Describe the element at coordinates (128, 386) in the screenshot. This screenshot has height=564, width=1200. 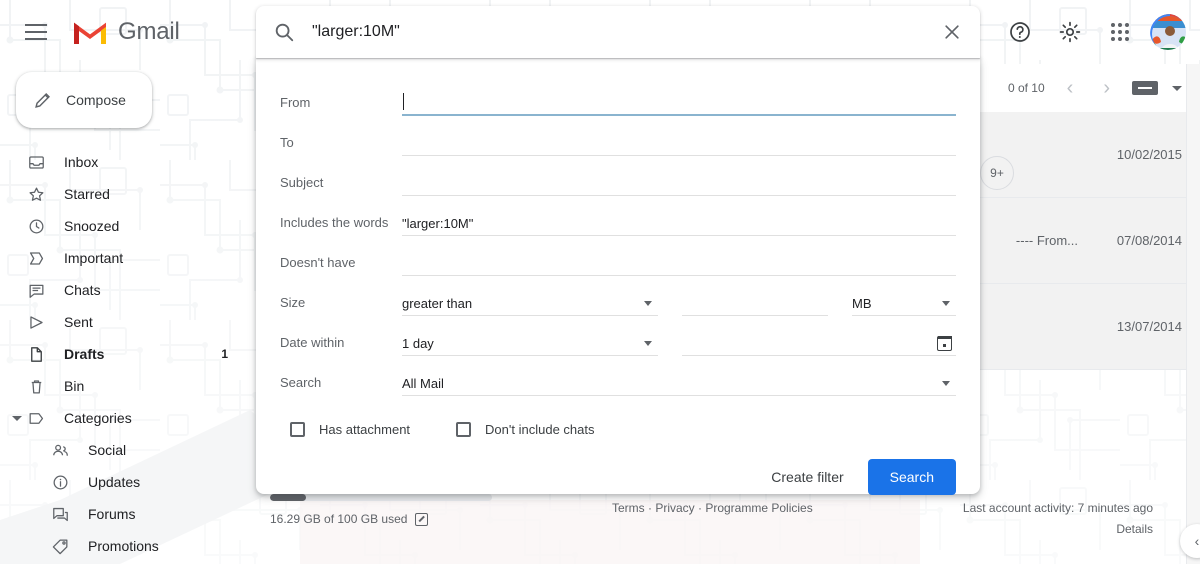
I see `sidebar-item-bin: Bin` at that location.